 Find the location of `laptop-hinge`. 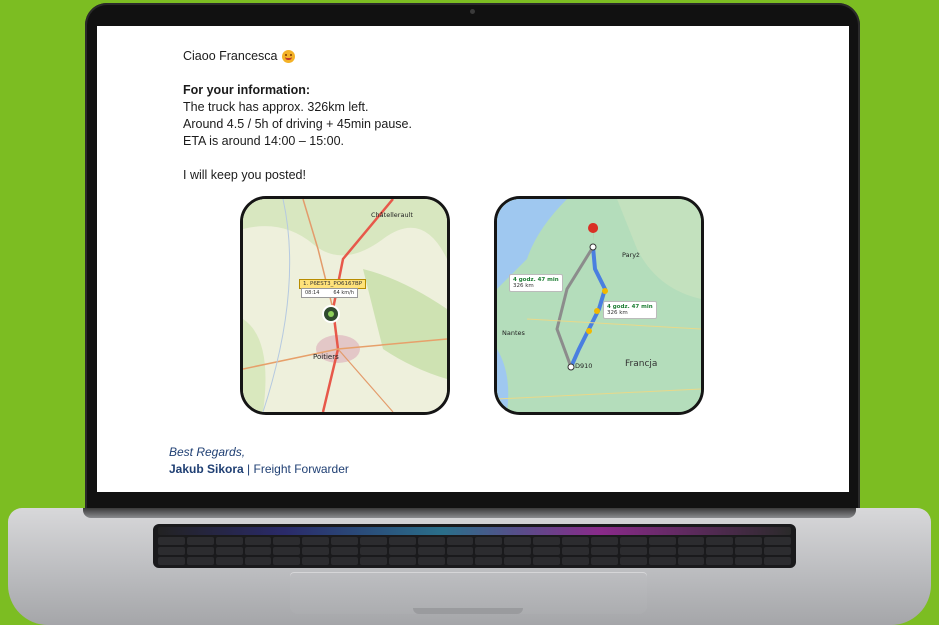

laptop-hinge is located at coordinates (469, 513).